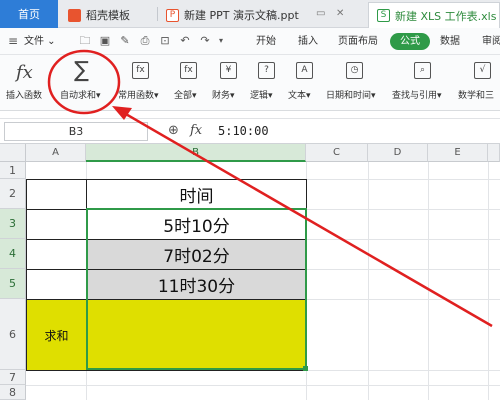 The image size is (500, 400). What do you see at coordinates (13, 254) in the screenshot?
I see `row-header-4: 4` at bounding box center [13, 254].